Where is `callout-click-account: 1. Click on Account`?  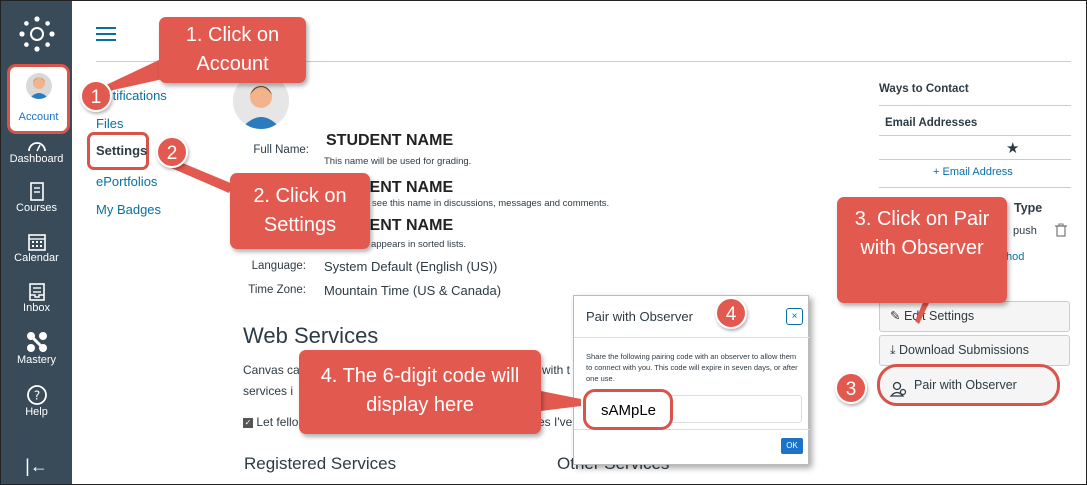
callout-click-account: 1. Click on Account is located at coordinates (232, 50).